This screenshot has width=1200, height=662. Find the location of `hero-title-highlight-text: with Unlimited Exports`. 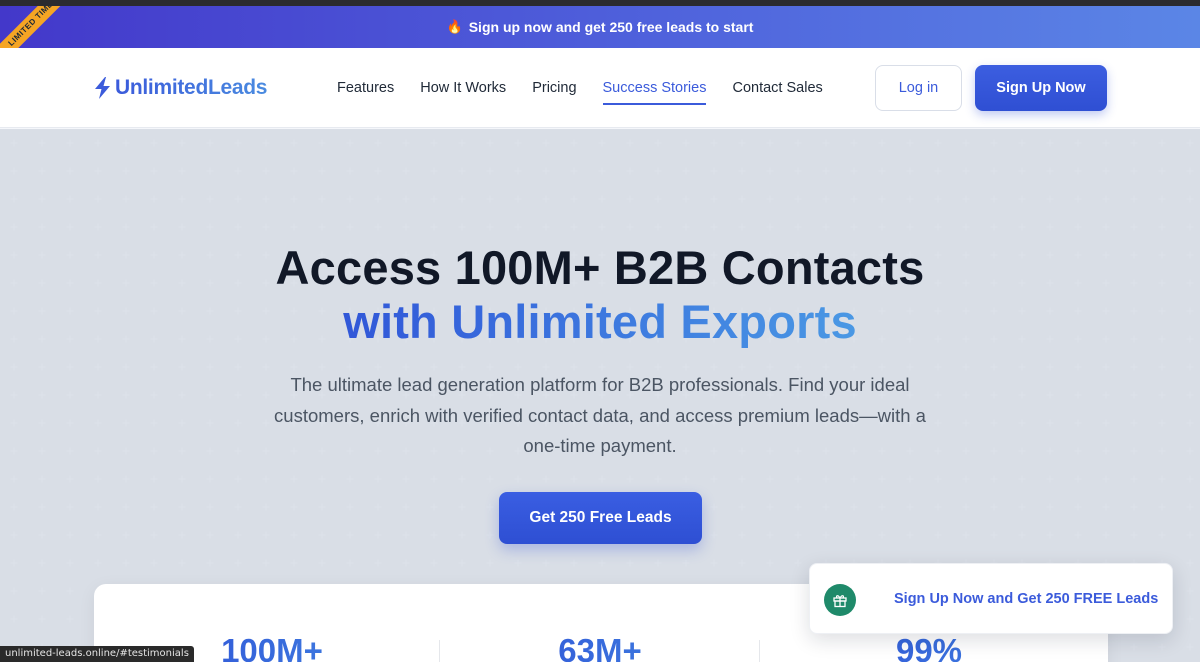

hero-title-highlight-text: with Unlimited Exports is located at coordinates (600, 321).